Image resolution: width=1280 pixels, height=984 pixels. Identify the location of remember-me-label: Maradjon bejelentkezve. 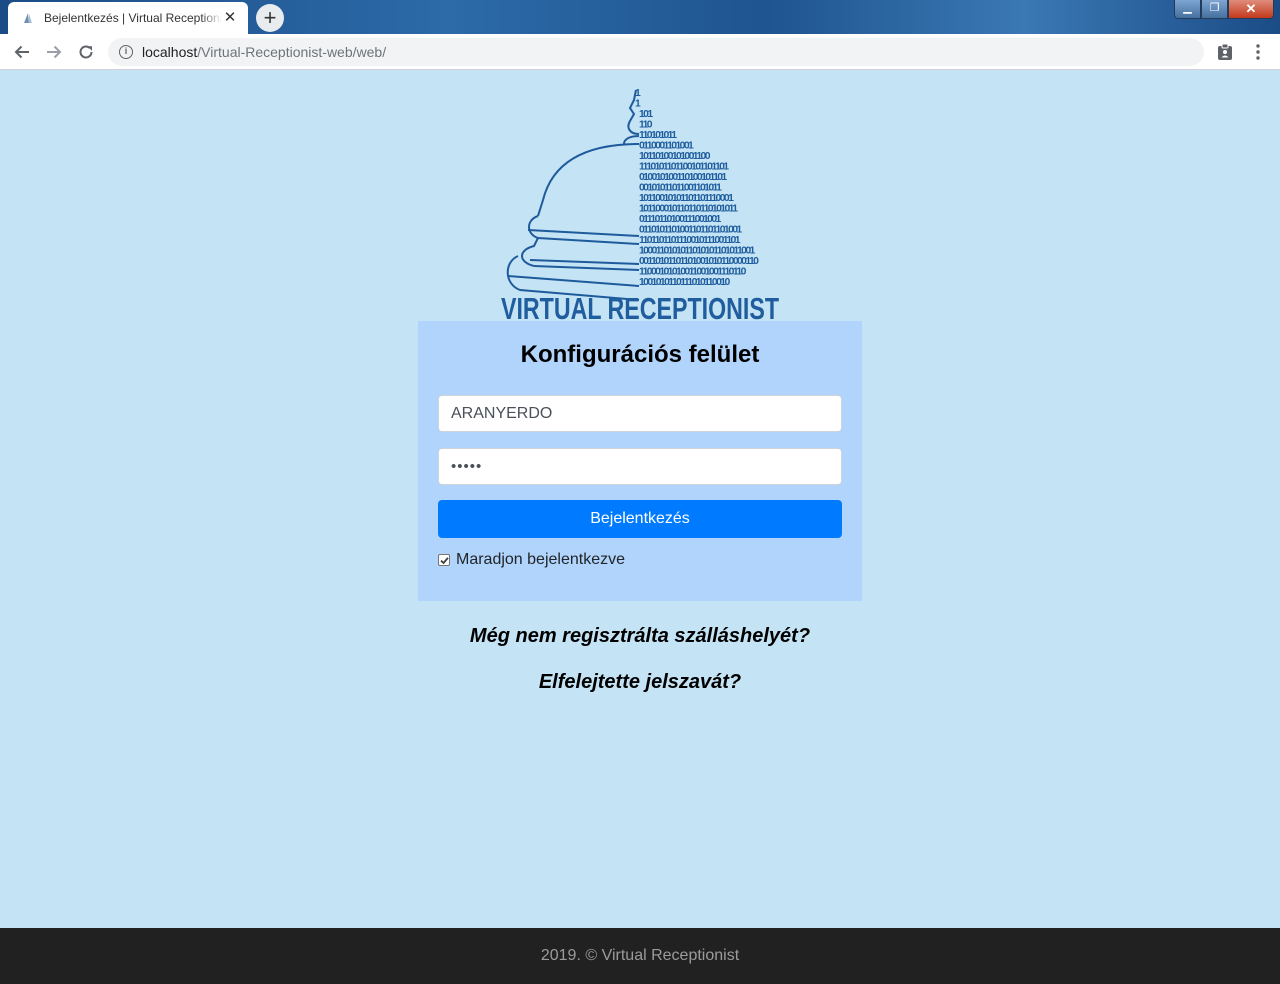
(540, 560).